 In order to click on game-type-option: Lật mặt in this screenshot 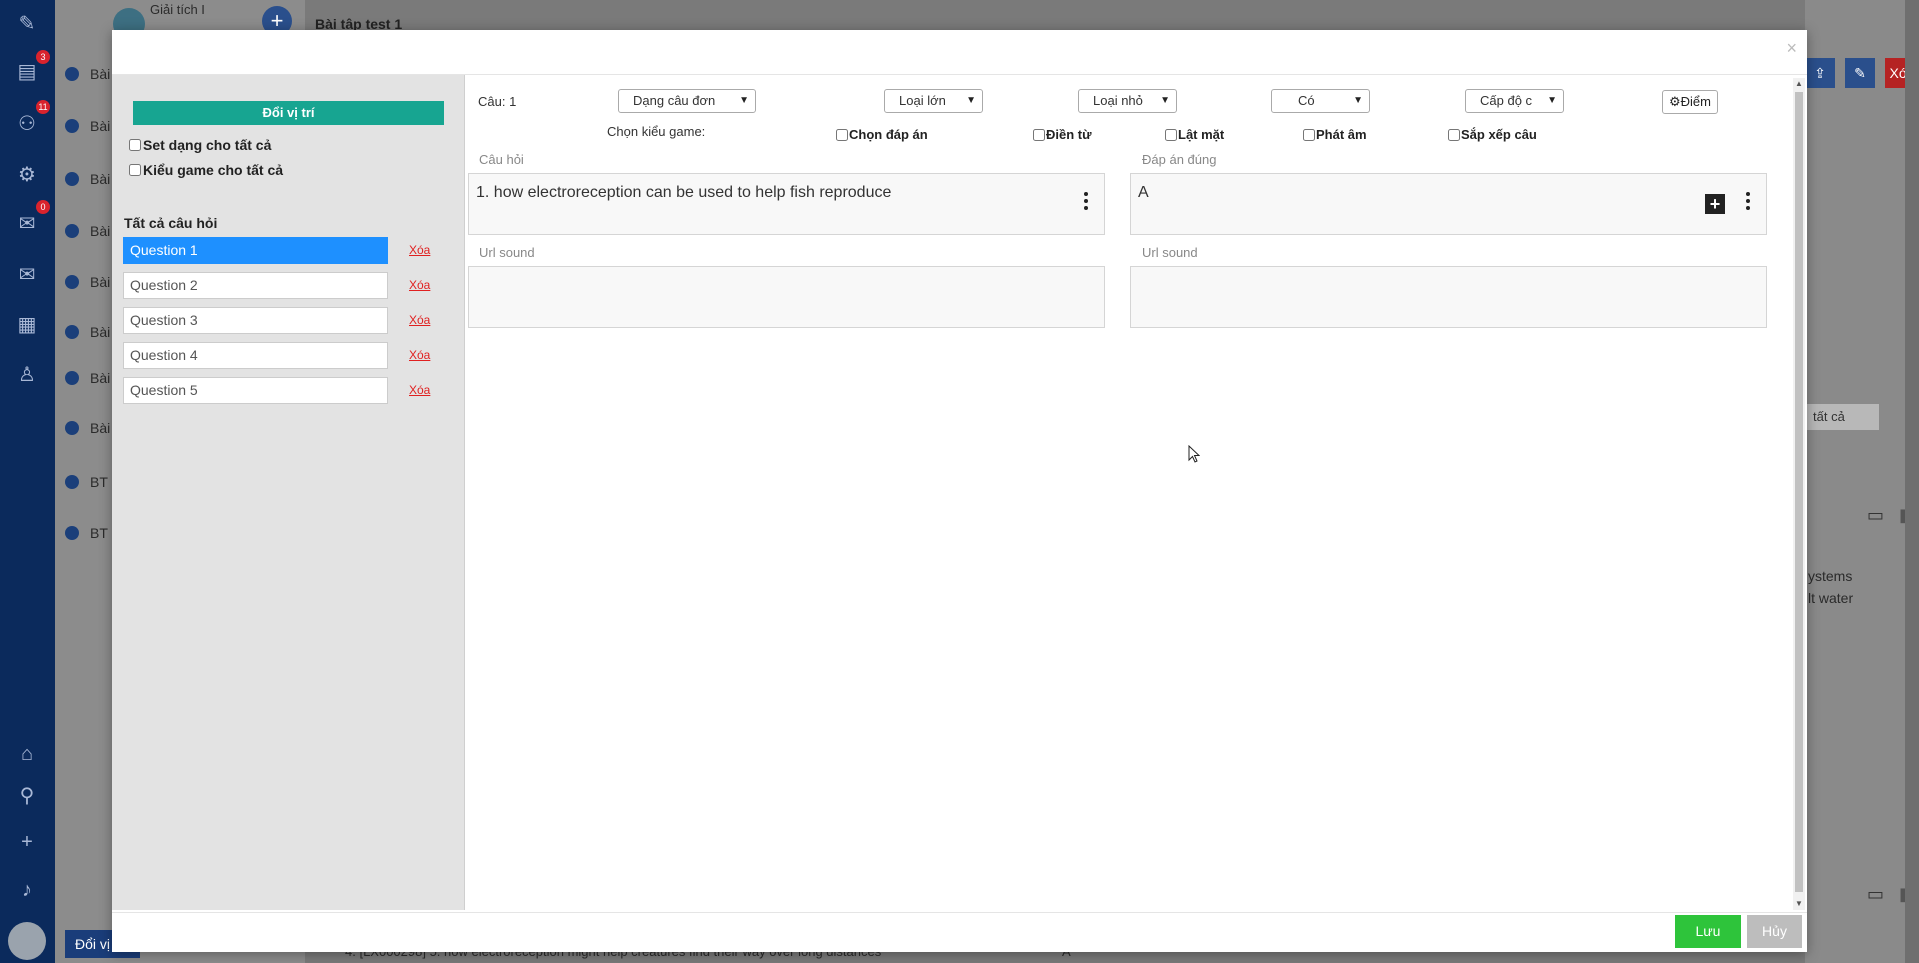, I will do `click(1194, 134)`.